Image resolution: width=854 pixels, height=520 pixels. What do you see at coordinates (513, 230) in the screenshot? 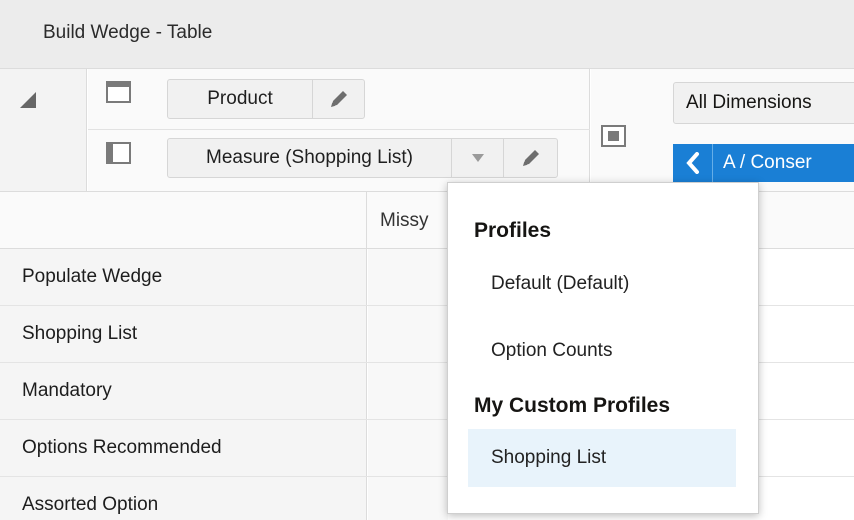
I see `profiles-group-heading: Profiles` at bounding box center [513, 230].